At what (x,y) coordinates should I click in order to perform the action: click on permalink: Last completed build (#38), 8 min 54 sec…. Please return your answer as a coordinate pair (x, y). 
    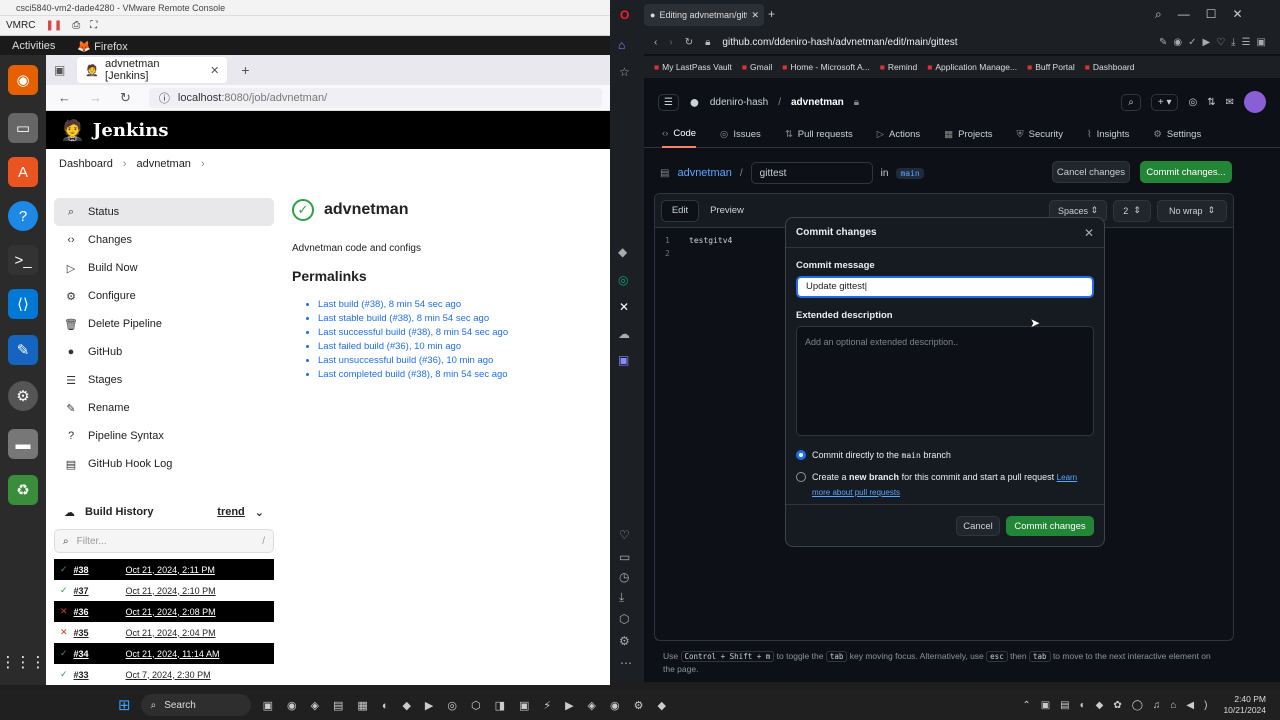
    Looking at the image, I should click on (460, 375).